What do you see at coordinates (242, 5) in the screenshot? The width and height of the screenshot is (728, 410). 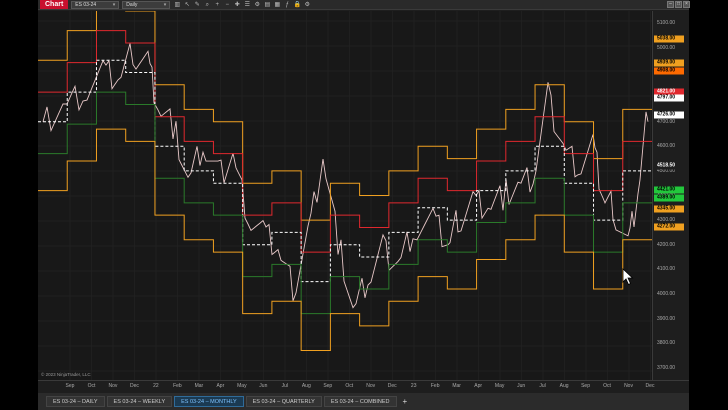 I see `toolbar-icons: ▥ ↖ ✎ ⌕ + − ✚ ☰ ⚙ ▤ ▦ ƒ 🔒 ⚙` at bounding box center [242, 5].